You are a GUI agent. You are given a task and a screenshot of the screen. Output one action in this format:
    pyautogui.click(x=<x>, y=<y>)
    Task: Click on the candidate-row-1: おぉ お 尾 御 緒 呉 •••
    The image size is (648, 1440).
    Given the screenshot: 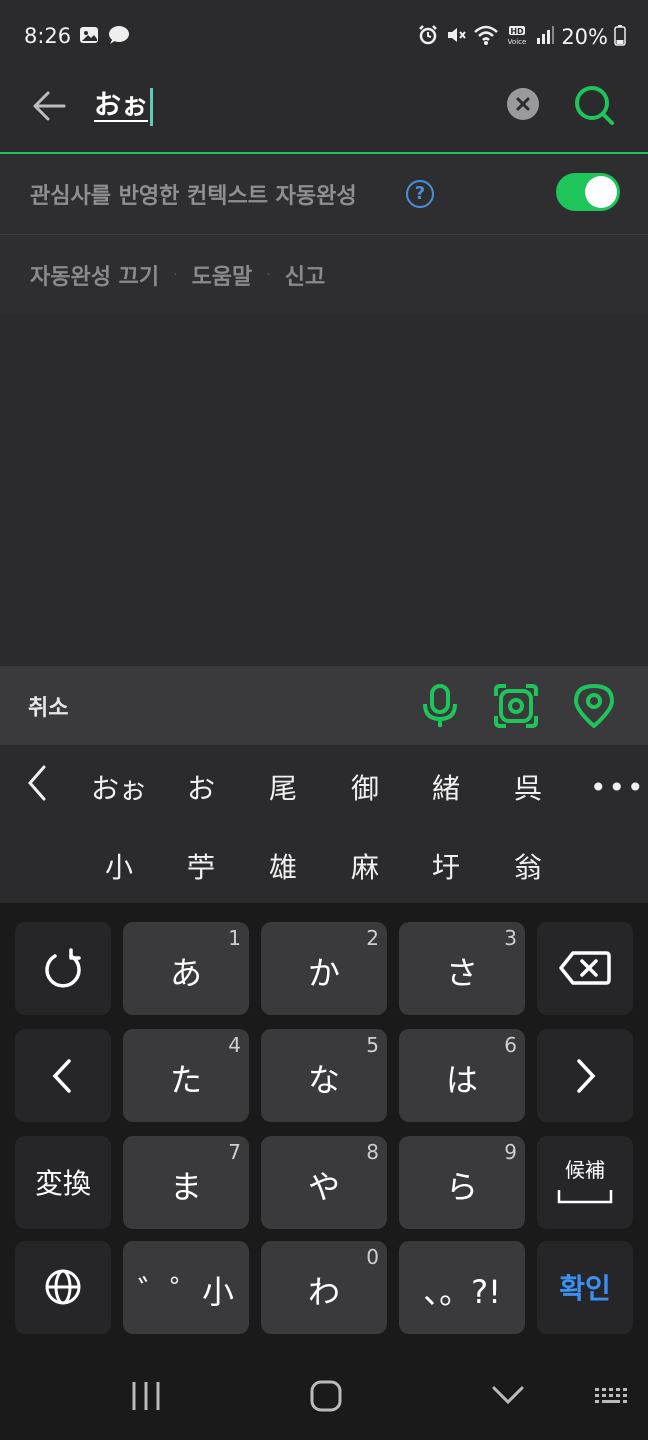 What is the action you would take?
    pyautogui.click(x=324, y=784)
    